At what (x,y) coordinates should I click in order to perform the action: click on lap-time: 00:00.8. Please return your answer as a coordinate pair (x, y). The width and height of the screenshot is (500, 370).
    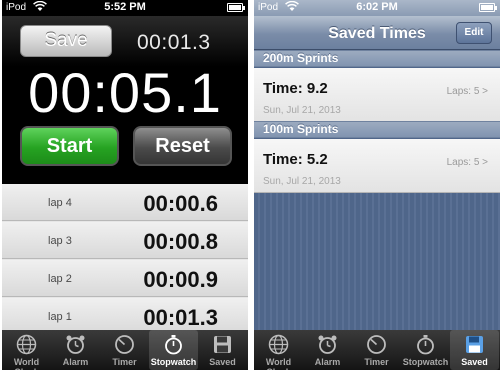
    Looking at the image, I should click on (180, 241).